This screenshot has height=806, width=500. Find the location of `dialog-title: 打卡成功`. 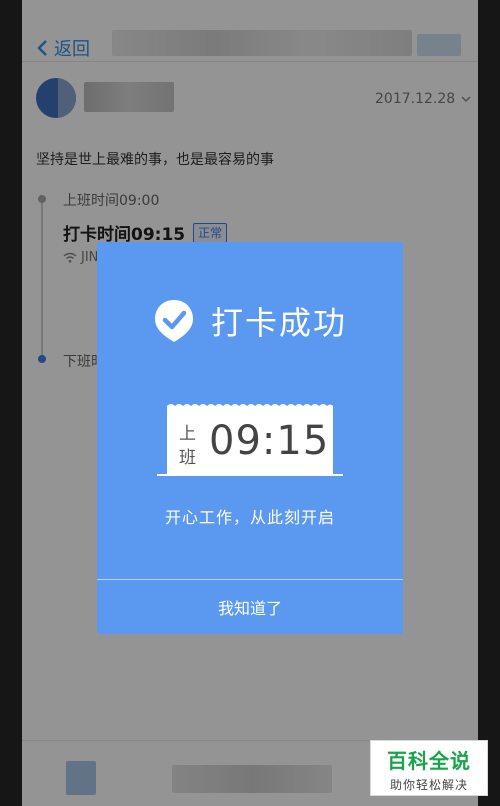

dialog-title: 打卡成功 is located at coordinates (278, 323).